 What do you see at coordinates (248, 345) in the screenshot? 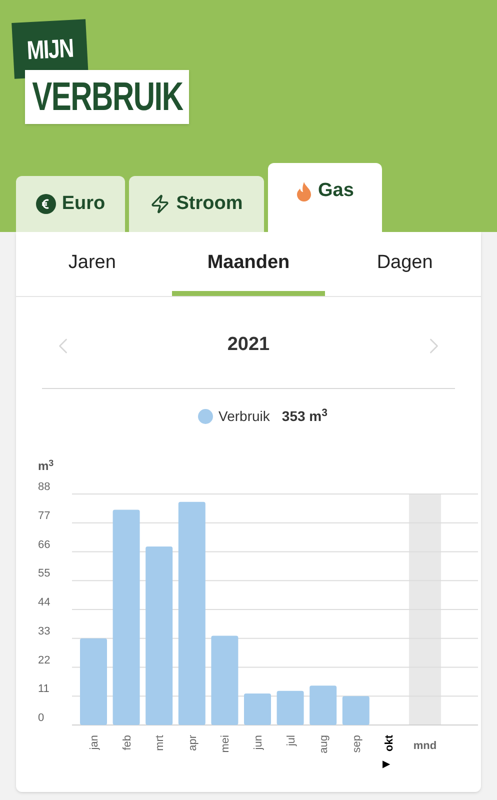
I see `year-label: 2021` at bounding box center [248, 345].